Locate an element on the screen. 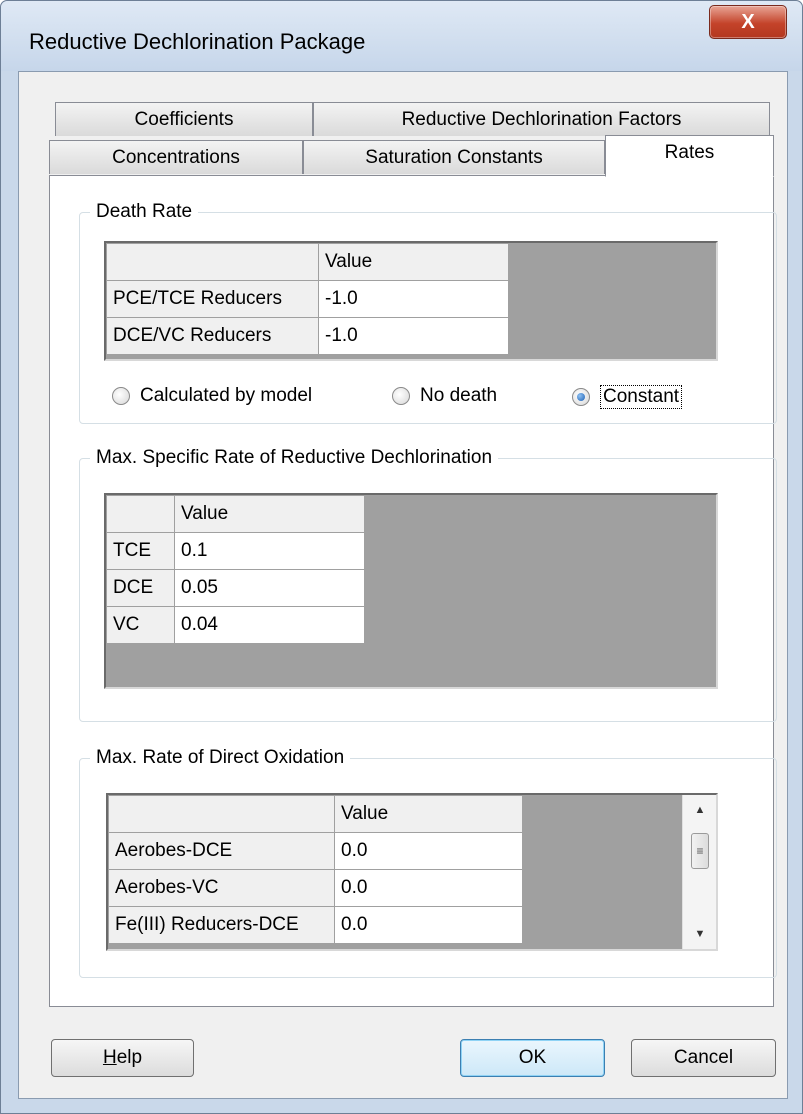 This screenshot has width=803, height=1114. close-button: X is located at coordinates (748, 22).